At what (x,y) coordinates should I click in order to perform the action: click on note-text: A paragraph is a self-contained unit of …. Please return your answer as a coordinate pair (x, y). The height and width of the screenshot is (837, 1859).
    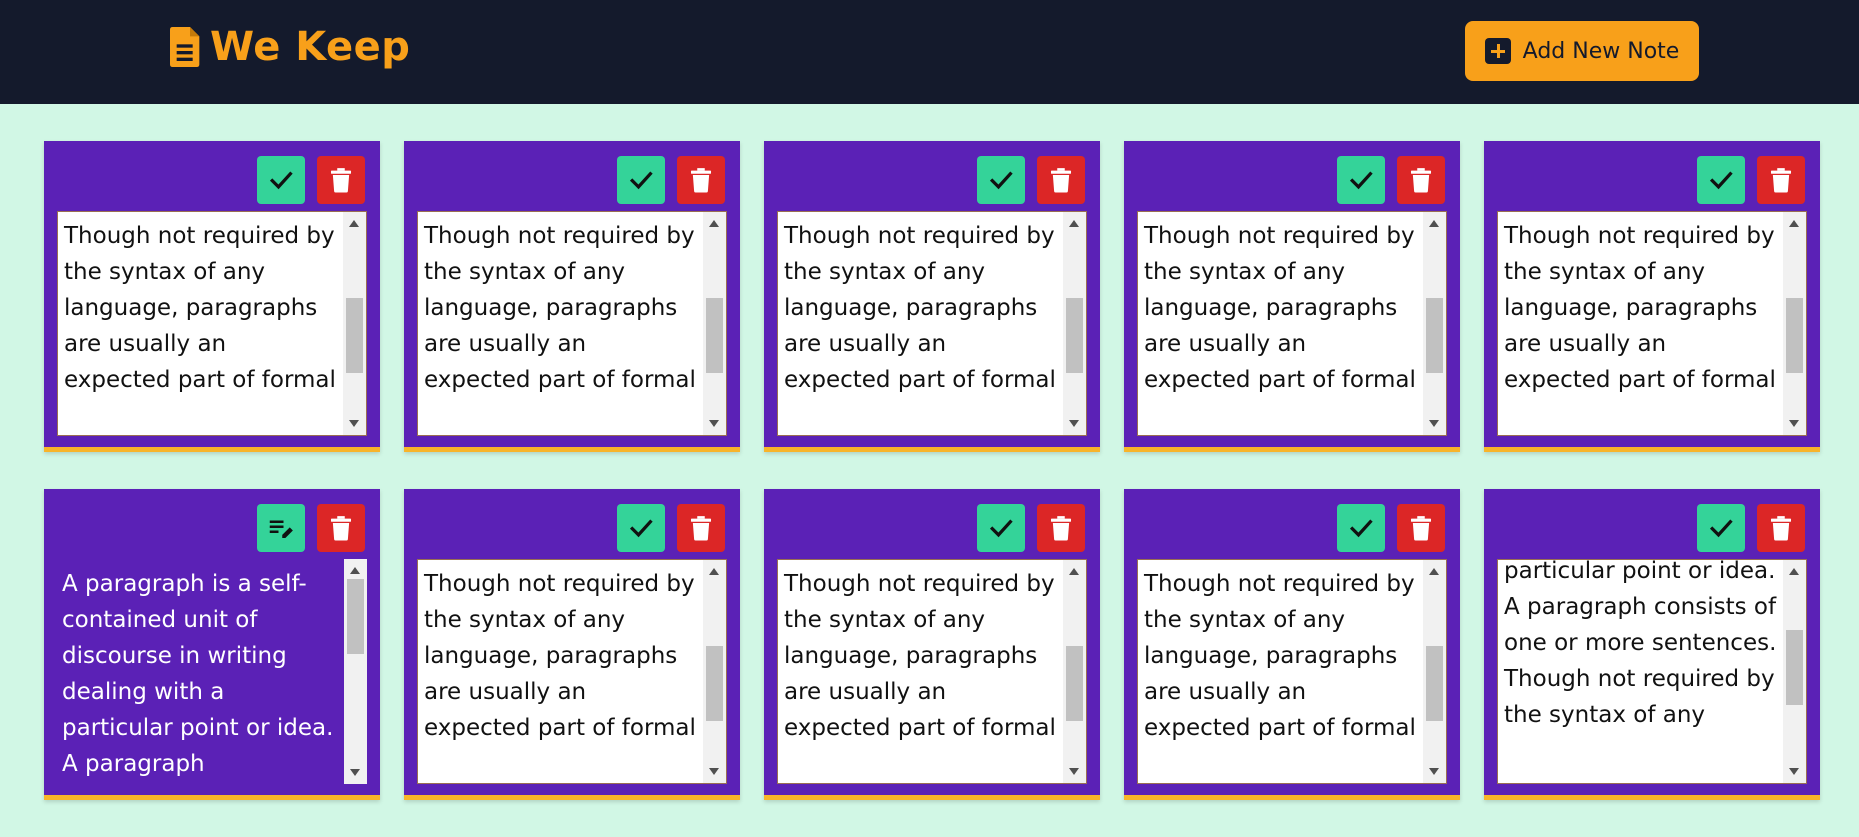
    Looking at the image, I should click on (198, 674).